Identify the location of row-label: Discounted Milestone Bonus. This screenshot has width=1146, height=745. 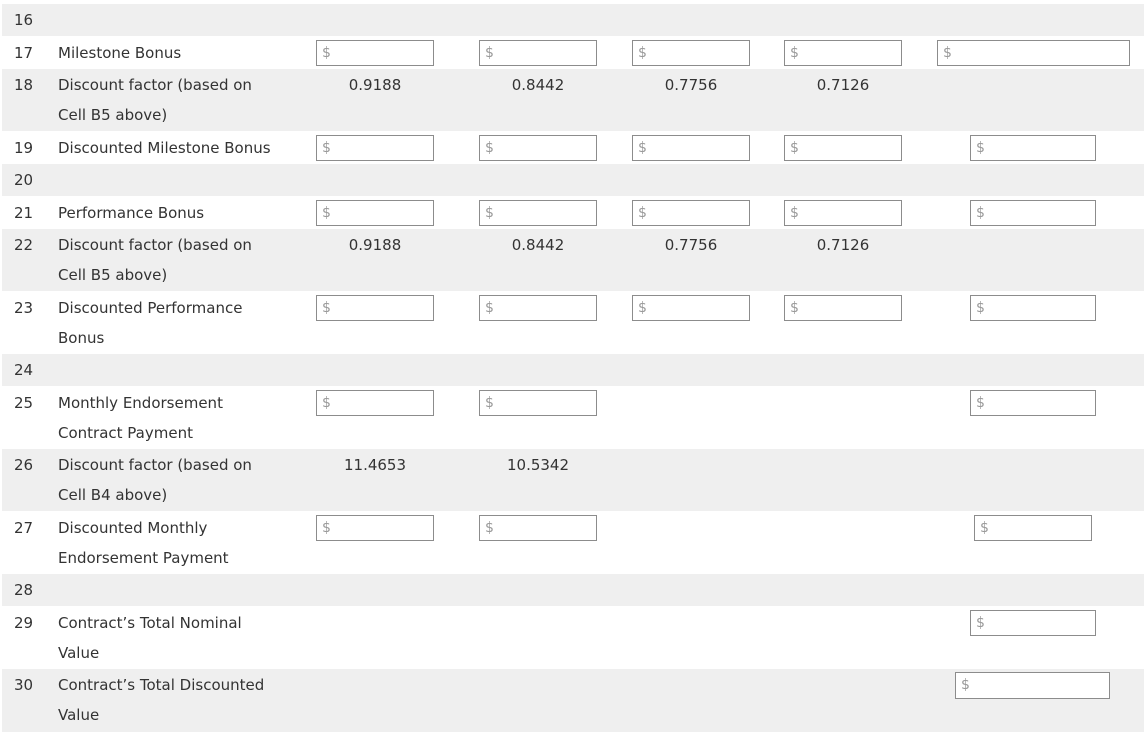
(164, 148).